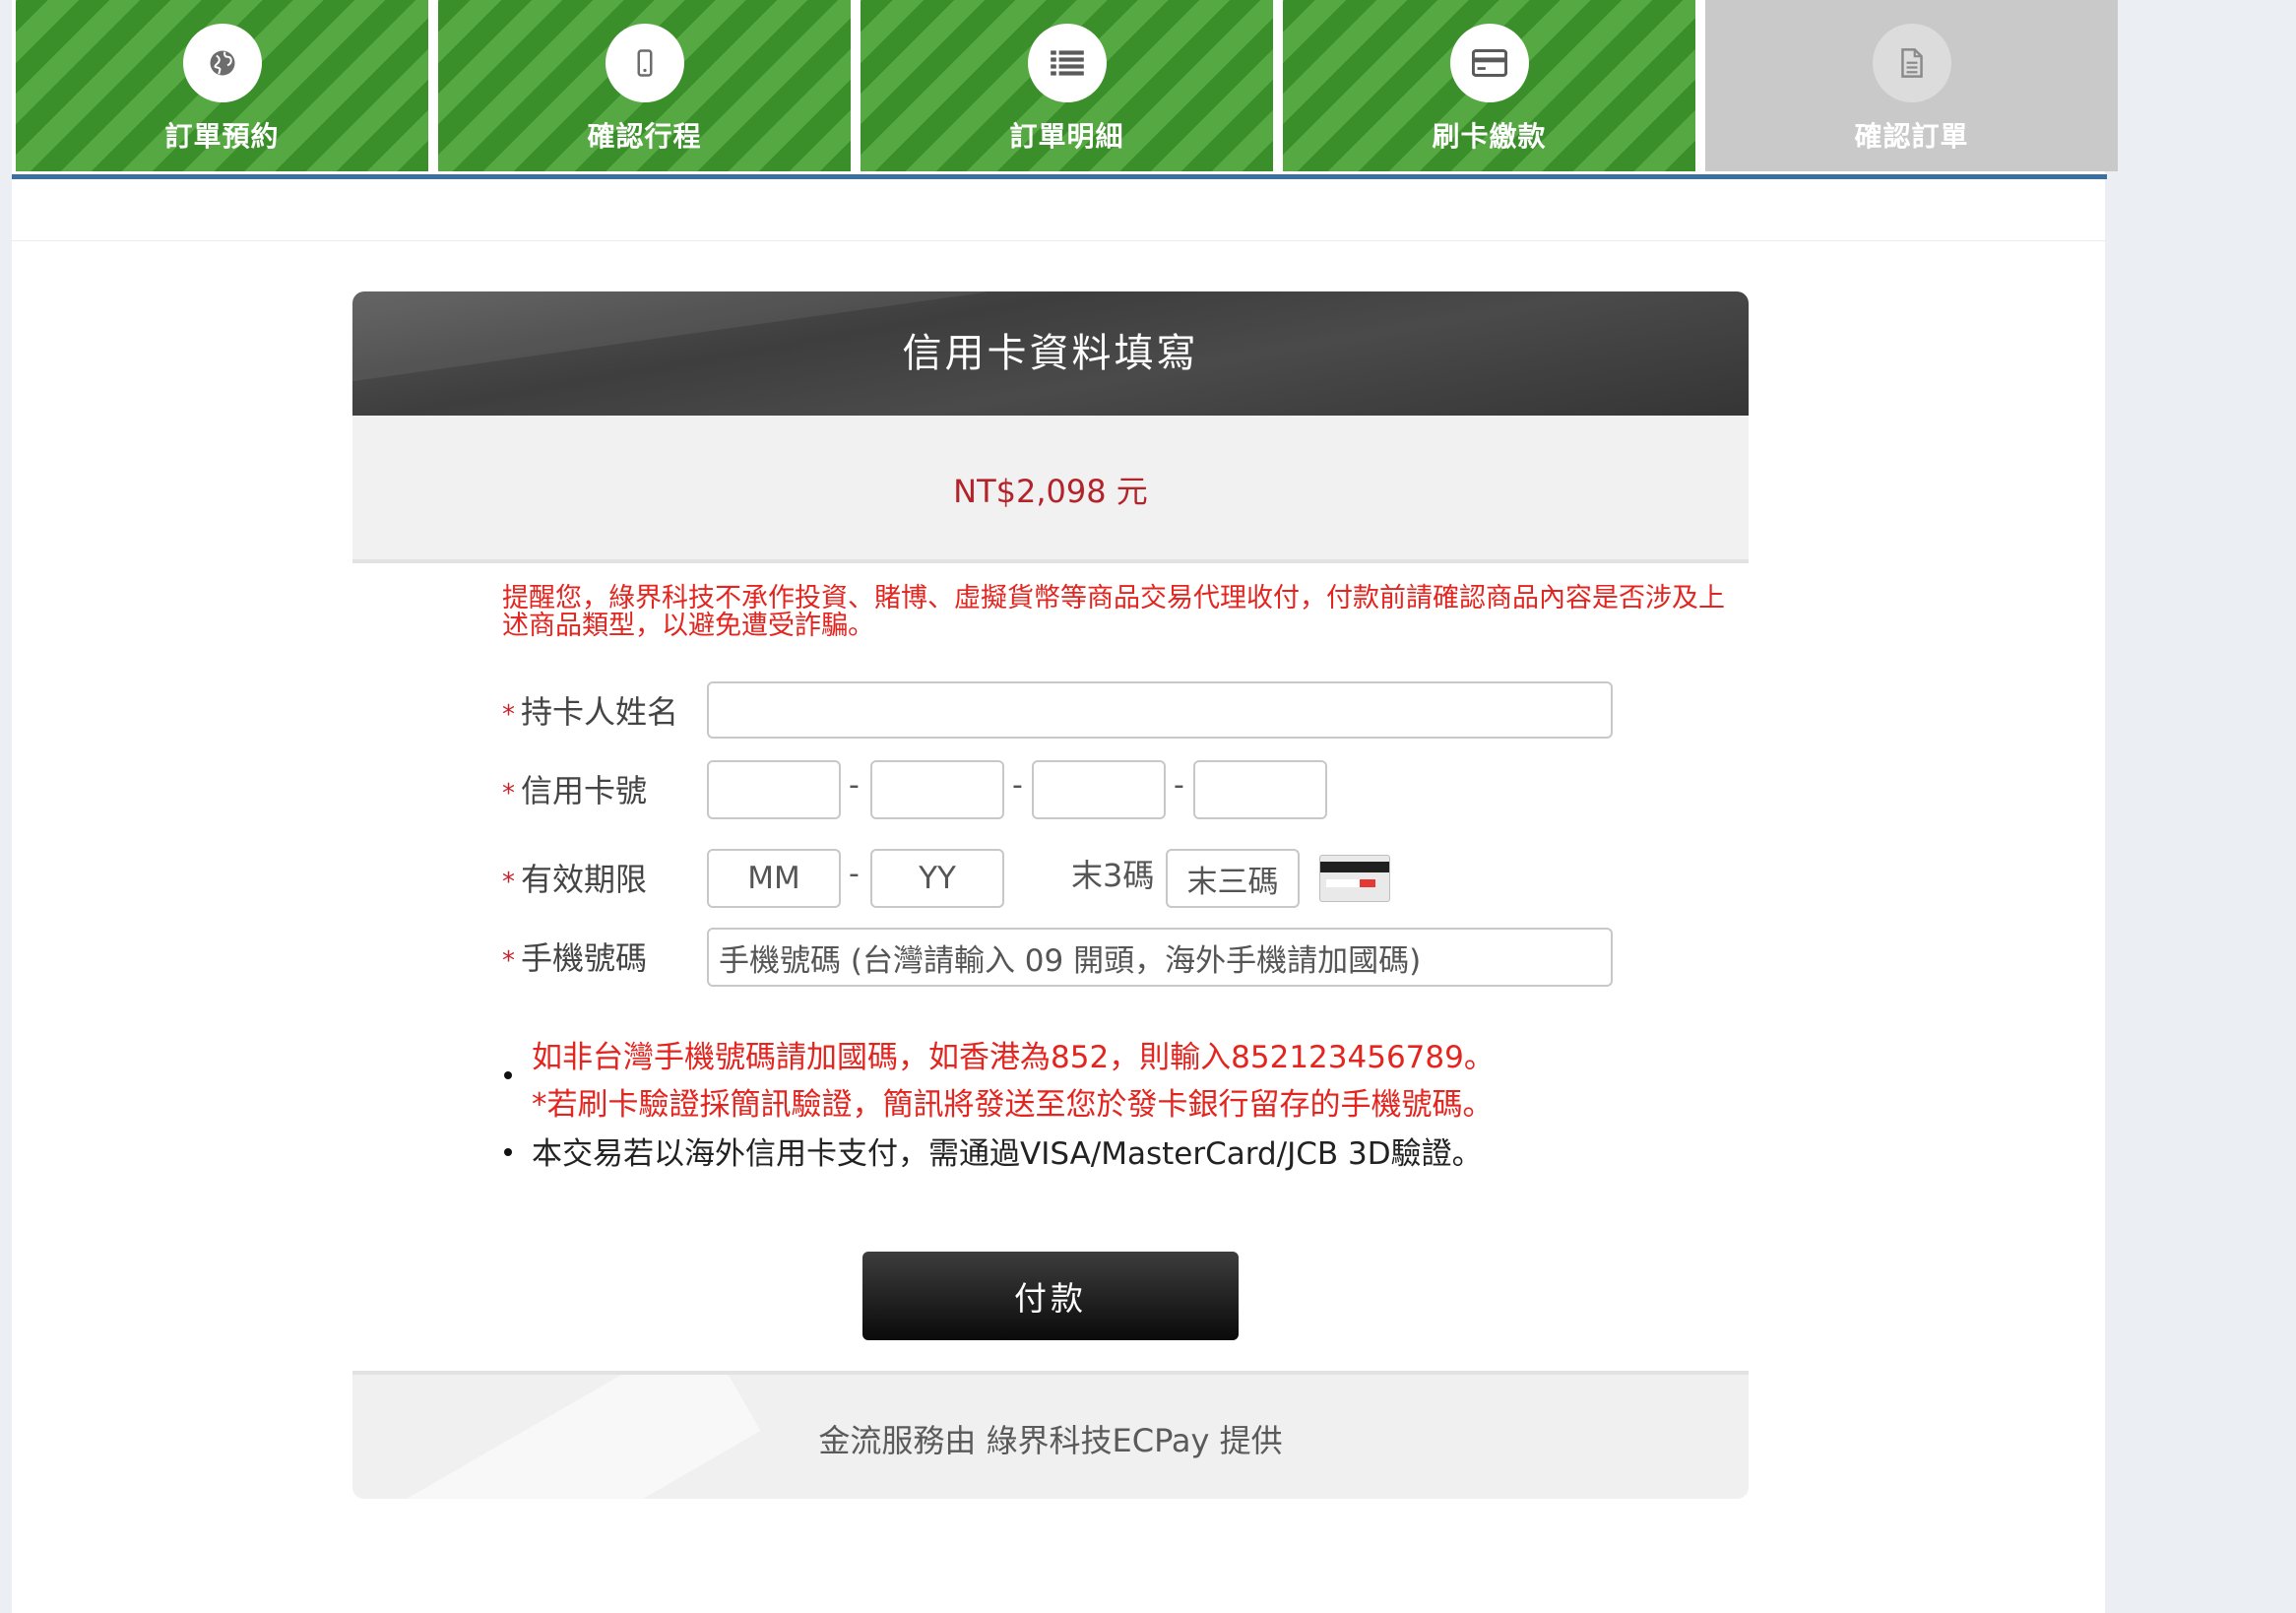  Describe the element at coordinates (644, 136) in the screenshot. I see `step-label: 確認行程` at that location.